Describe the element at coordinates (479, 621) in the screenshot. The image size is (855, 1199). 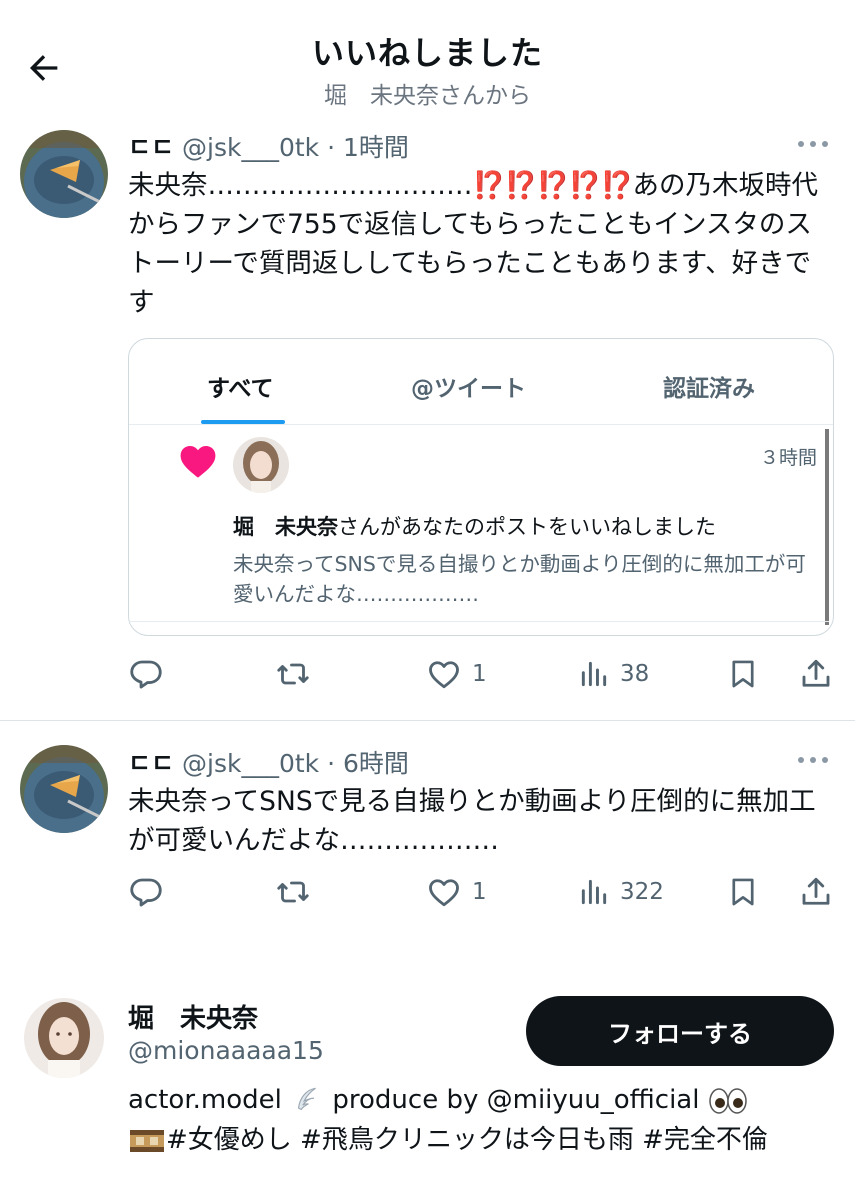
I see `divider` at that location.